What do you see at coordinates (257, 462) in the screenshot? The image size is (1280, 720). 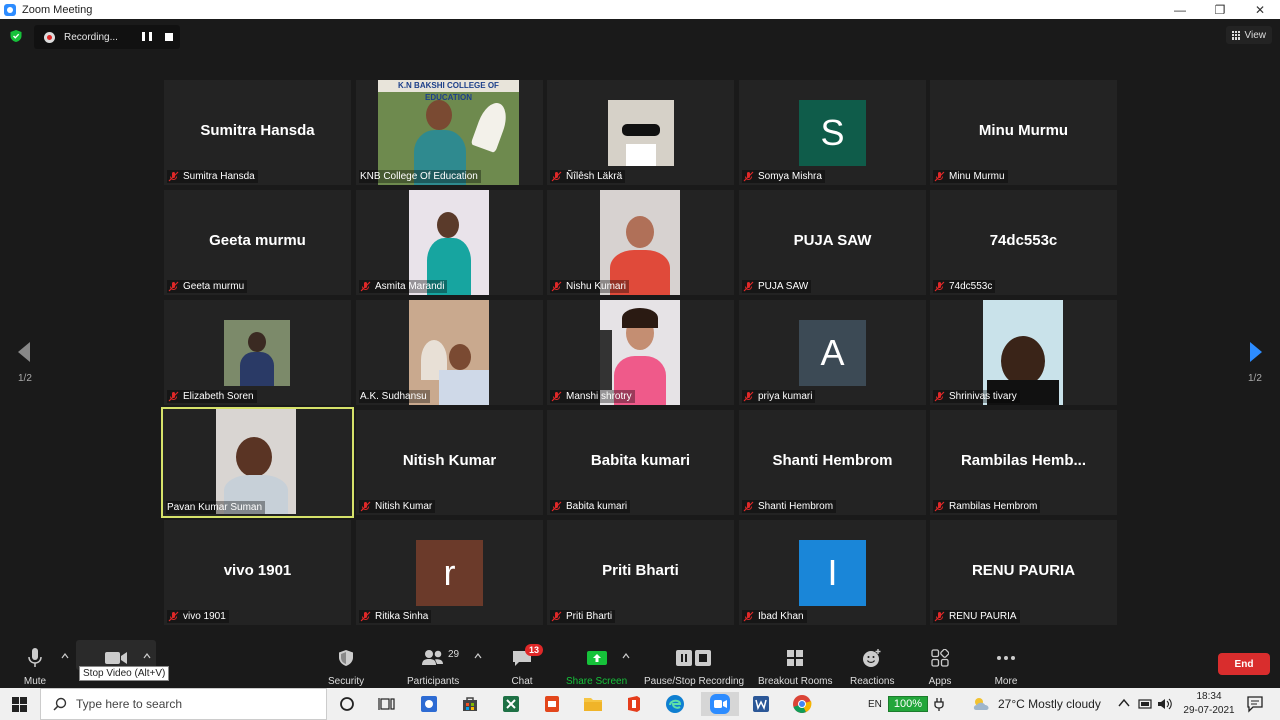 I see `participant-tile: Pavan Kumar Suman` at bounding box center [257, 462].